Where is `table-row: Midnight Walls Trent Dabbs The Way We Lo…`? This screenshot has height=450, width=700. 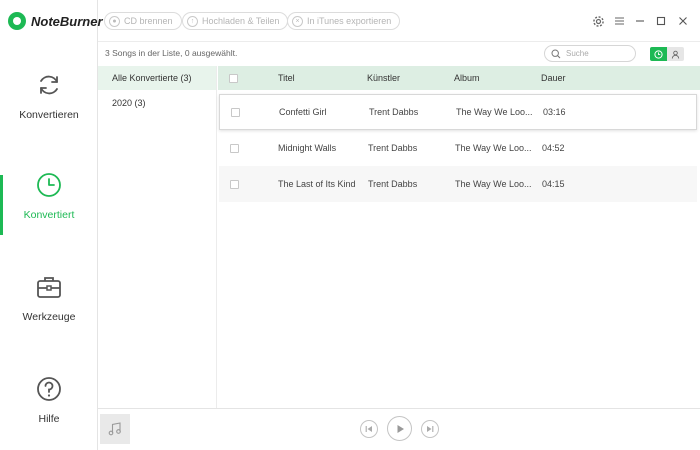 table-row: Midnight Walls Trent Dabbs The Way We Lo… is located at coordinates (458, 148).